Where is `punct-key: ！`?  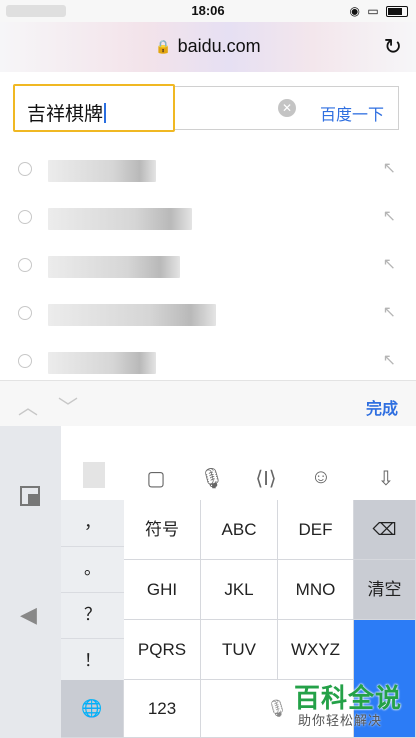 punct-key: ！ is located at coordinates (92, 661).